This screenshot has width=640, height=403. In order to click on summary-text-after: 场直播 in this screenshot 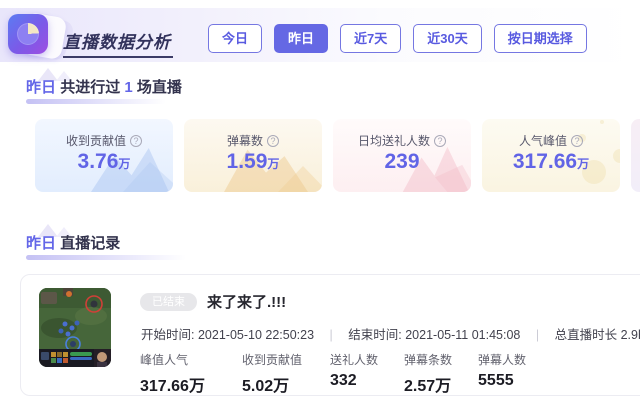, I will do `click(159, 87)`.